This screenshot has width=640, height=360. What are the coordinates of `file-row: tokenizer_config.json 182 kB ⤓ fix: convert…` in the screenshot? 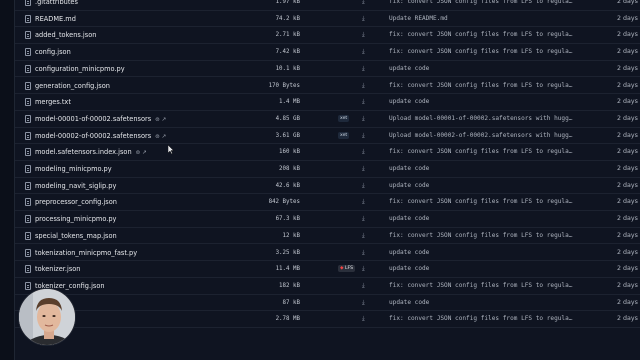 It's located at (327, 286).